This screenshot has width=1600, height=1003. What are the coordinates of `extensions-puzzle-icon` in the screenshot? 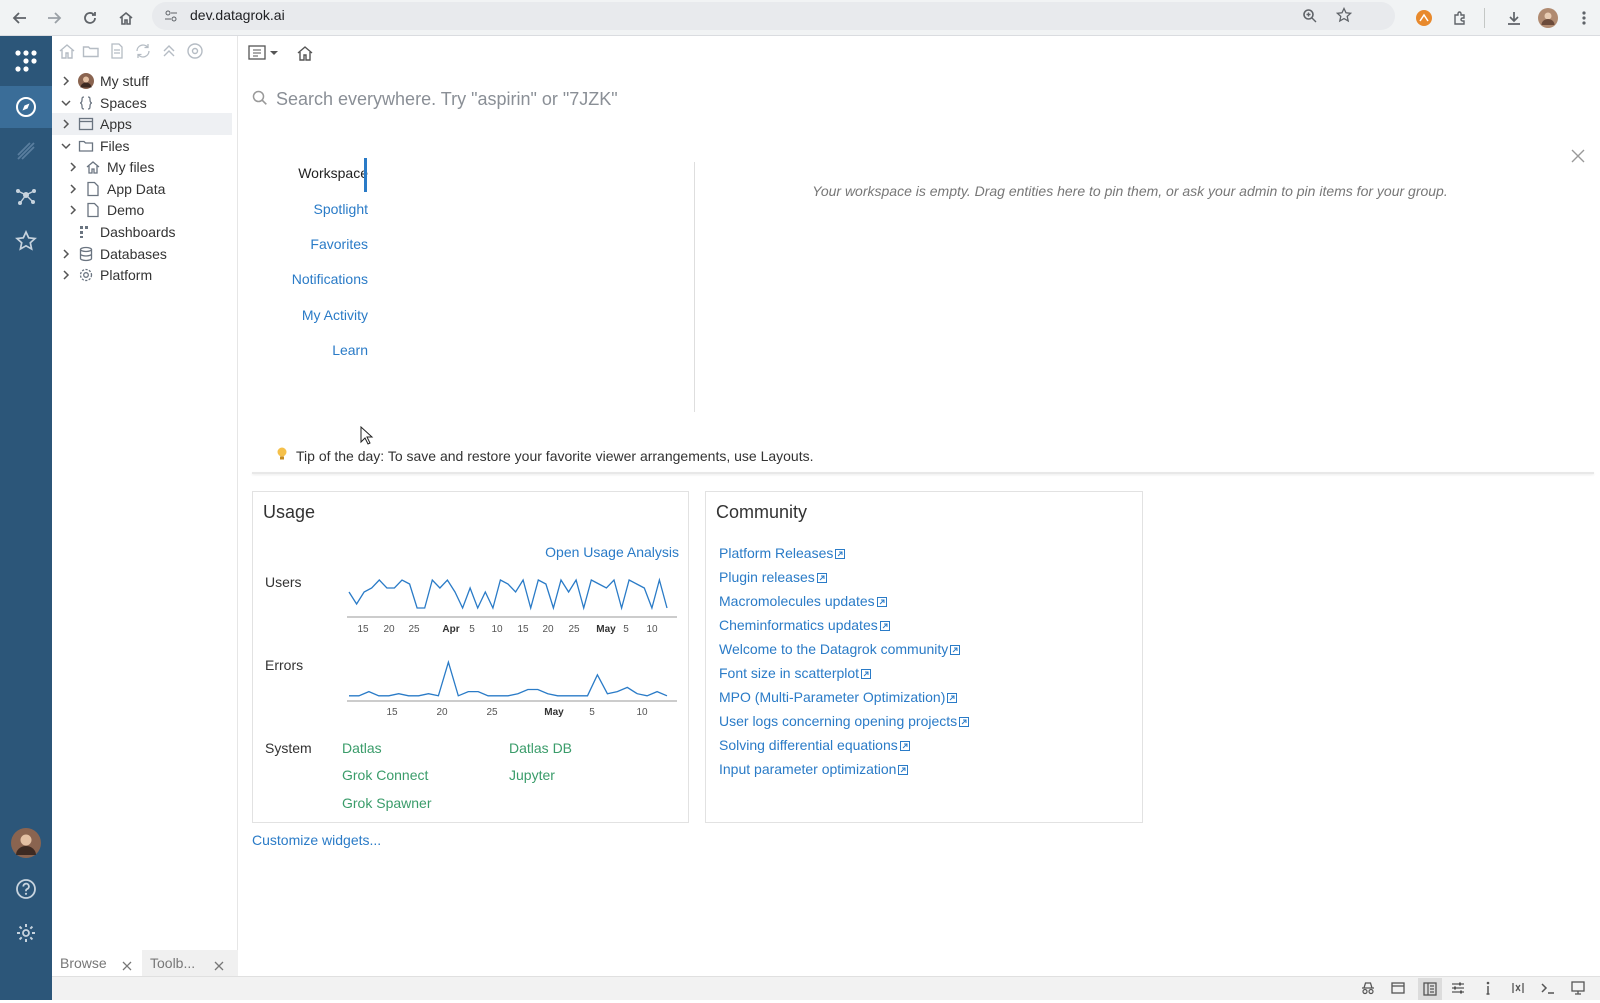 It's located at (1460, 18).